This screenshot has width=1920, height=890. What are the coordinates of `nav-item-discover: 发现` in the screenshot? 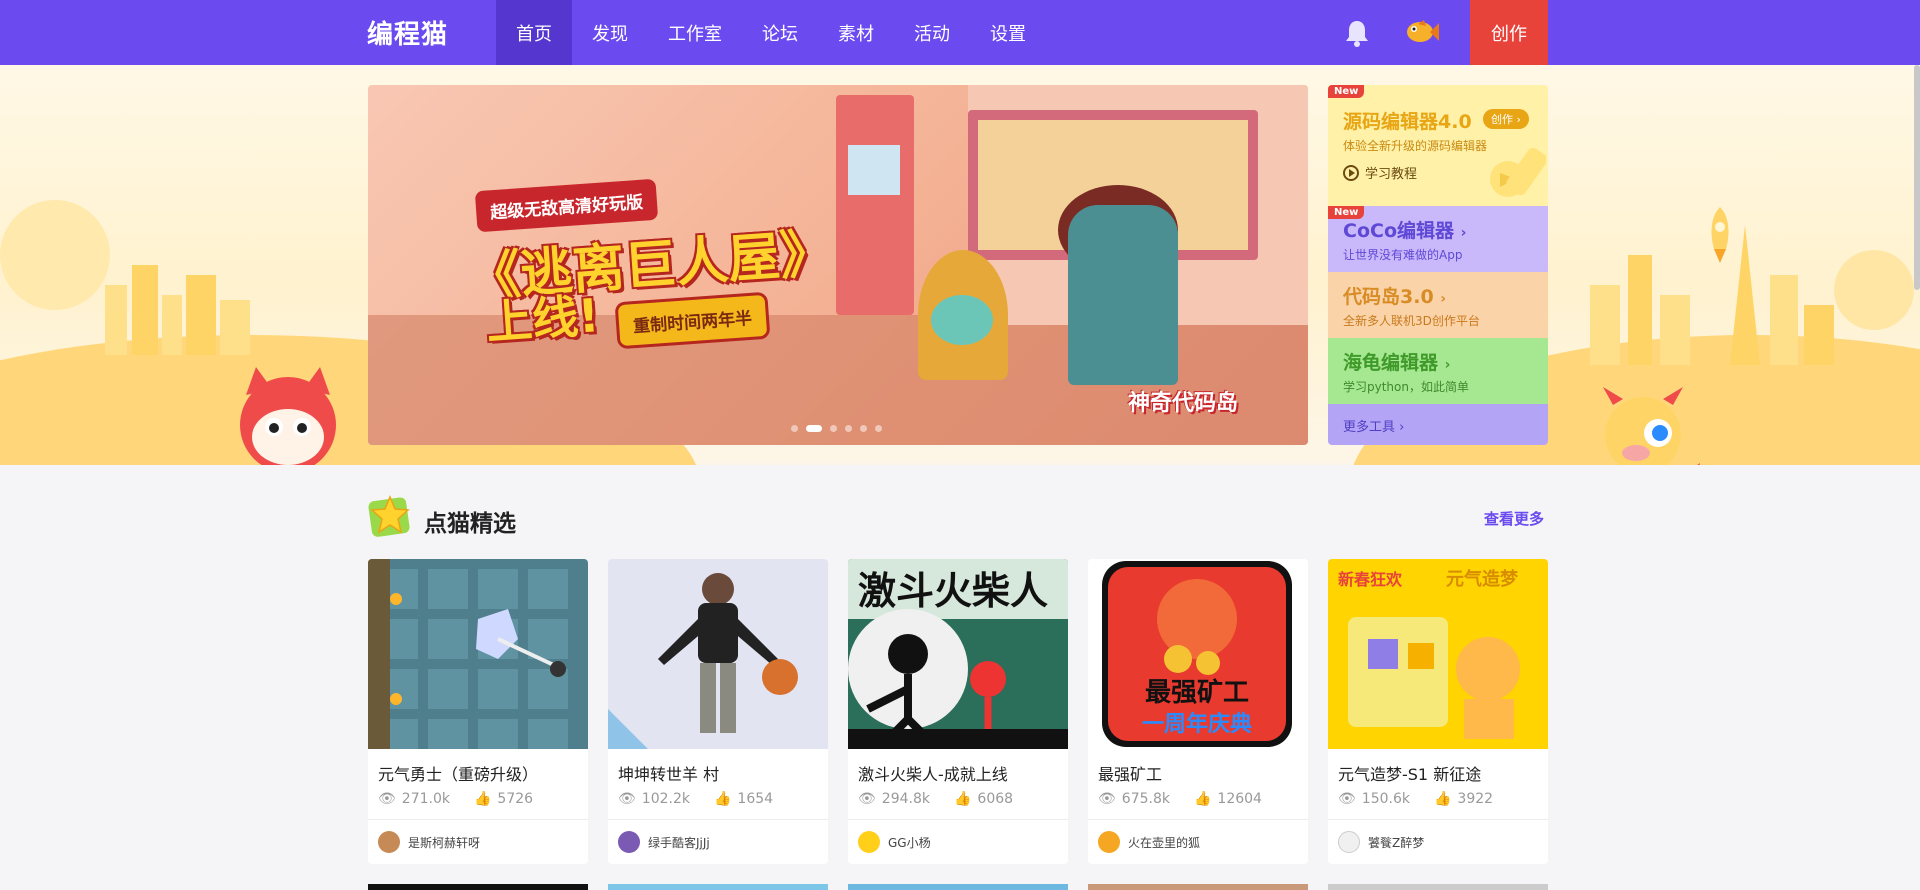 It's located at (610, 32).